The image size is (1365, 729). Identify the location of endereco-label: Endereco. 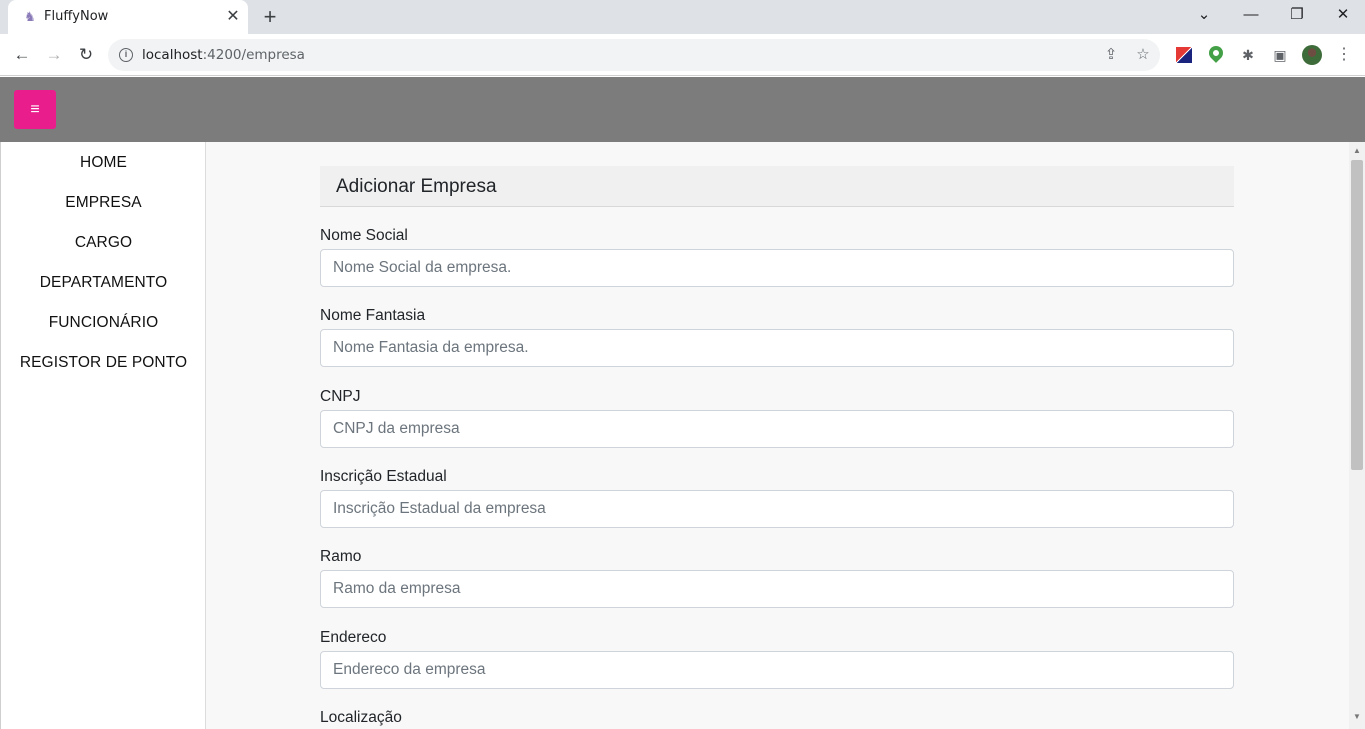
(353, 637).